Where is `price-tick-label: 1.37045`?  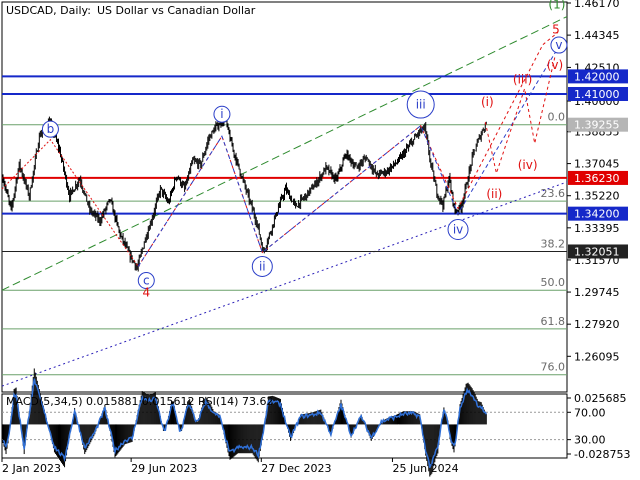
price-tick-label: 1.37045 is located at coordinates (597, 164).